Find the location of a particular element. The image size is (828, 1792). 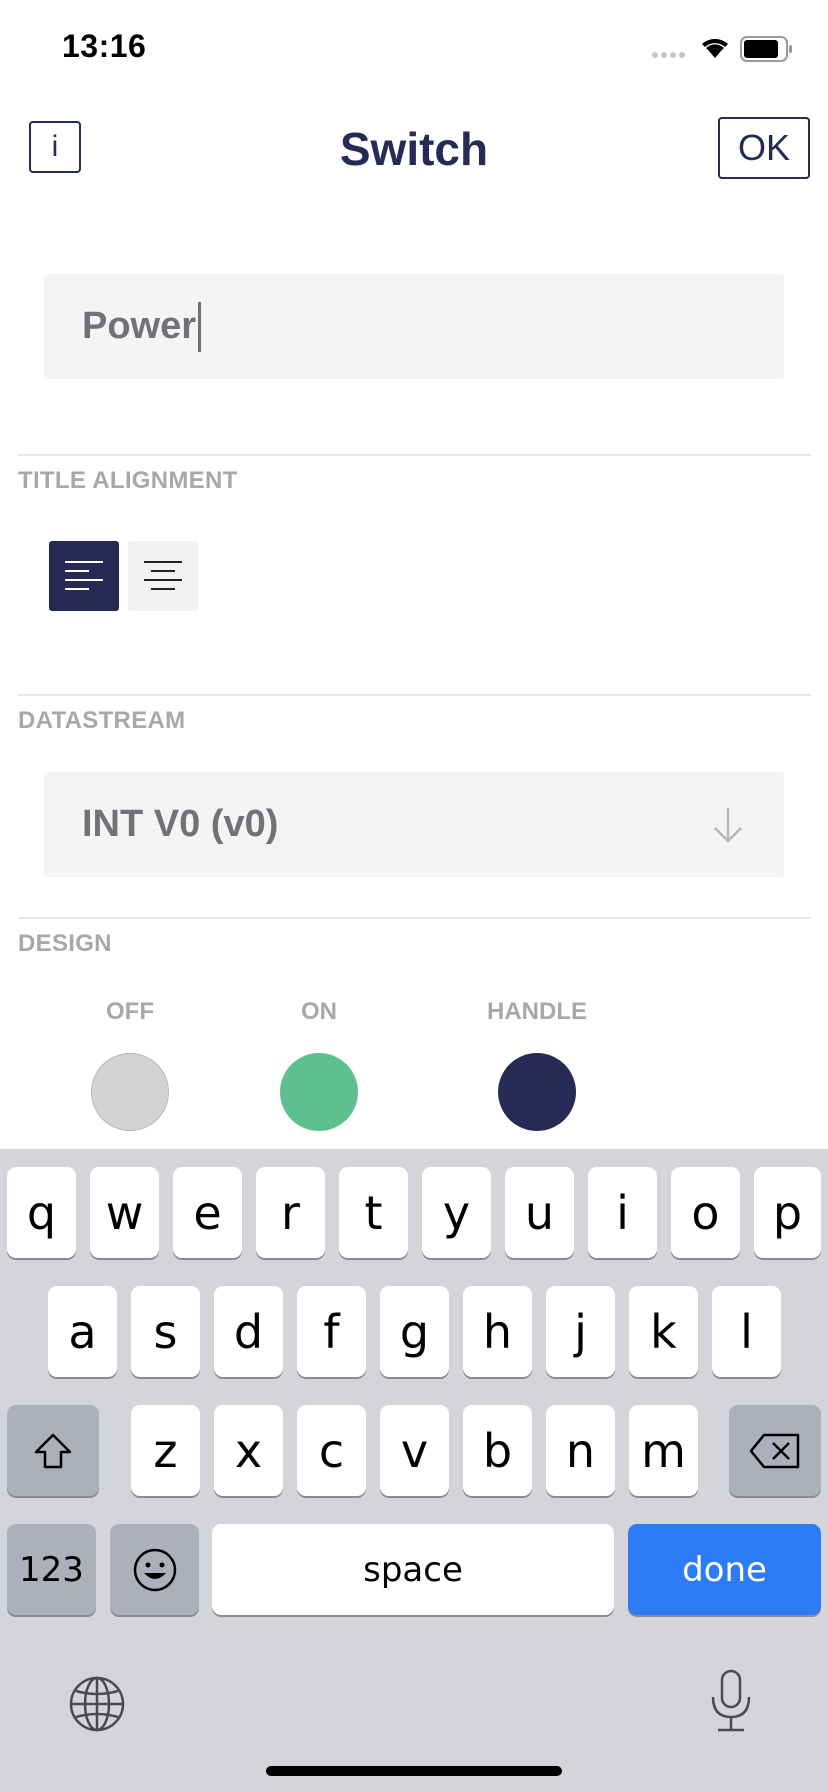

cellular-signal-icon is located at coordinates (668, 55).